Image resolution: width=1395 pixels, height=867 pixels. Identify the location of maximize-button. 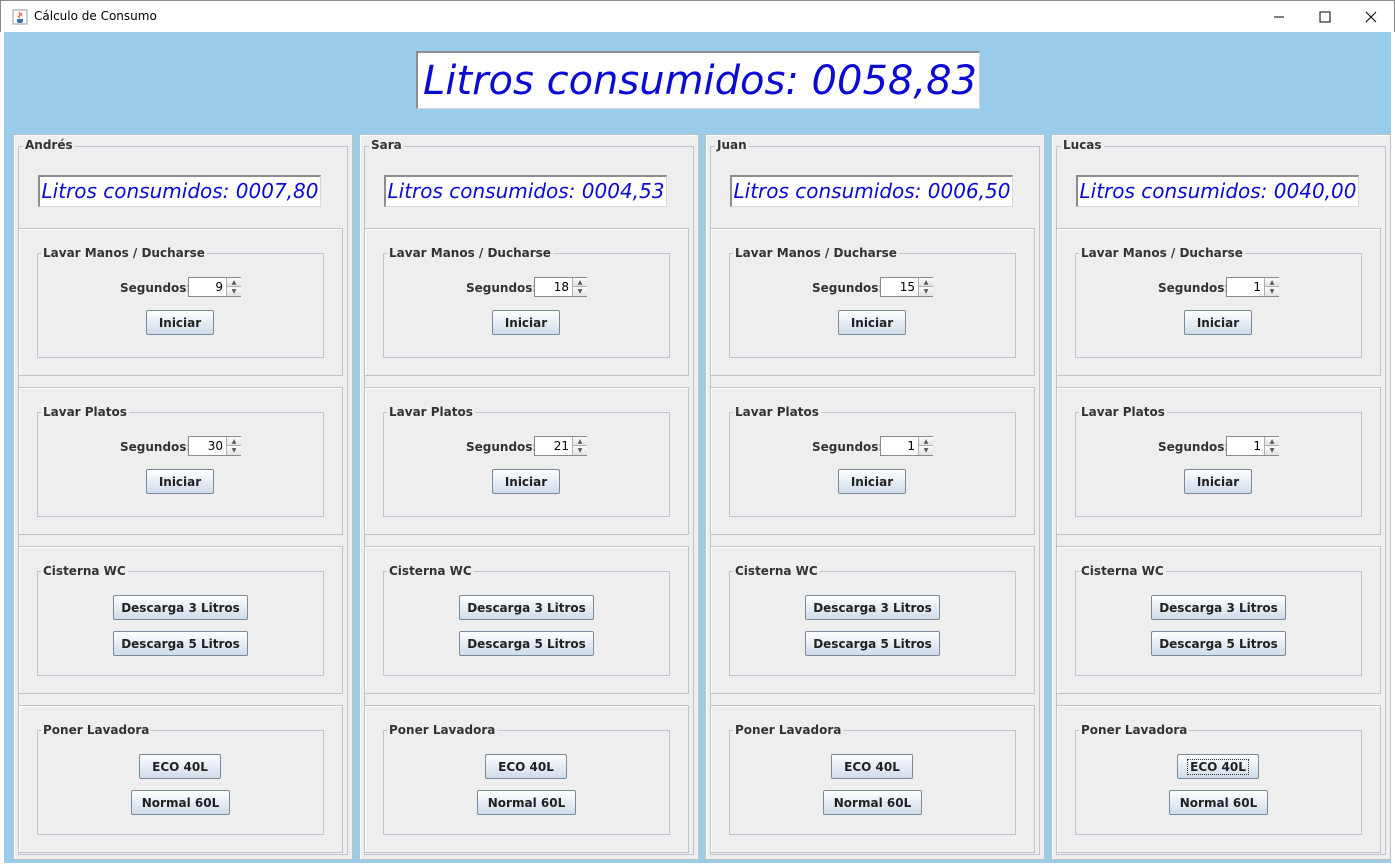
(1325, 17).